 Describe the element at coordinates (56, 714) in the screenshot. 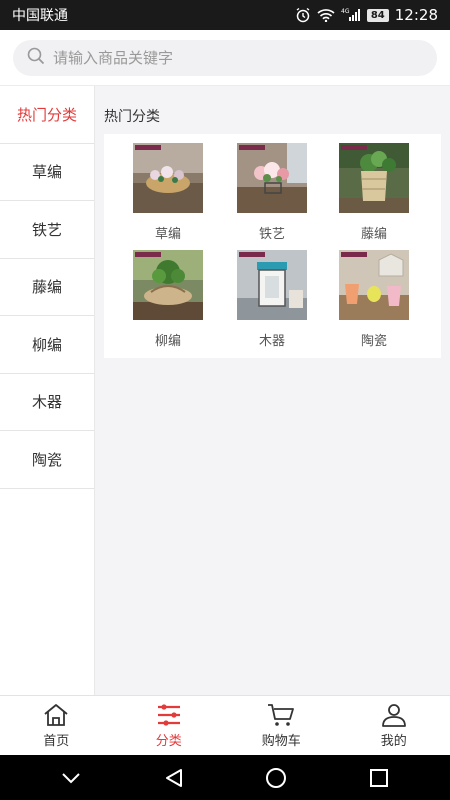

I see `home-icon` at that location.